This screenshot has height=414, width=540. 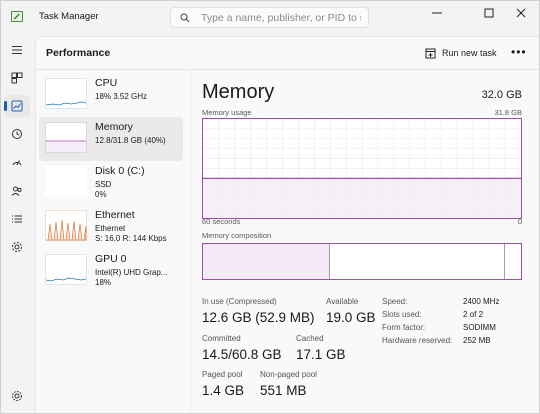 I want to click on nav-app-history, so click(x=17, y=134).